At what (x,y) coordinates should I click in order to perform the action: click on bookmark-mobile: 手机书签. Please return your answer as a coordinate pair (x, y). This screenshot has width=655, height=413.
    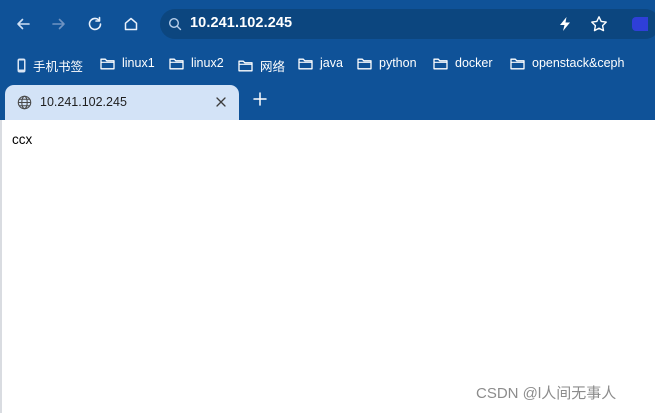
    Looking at the image, I should click on (50, 65).